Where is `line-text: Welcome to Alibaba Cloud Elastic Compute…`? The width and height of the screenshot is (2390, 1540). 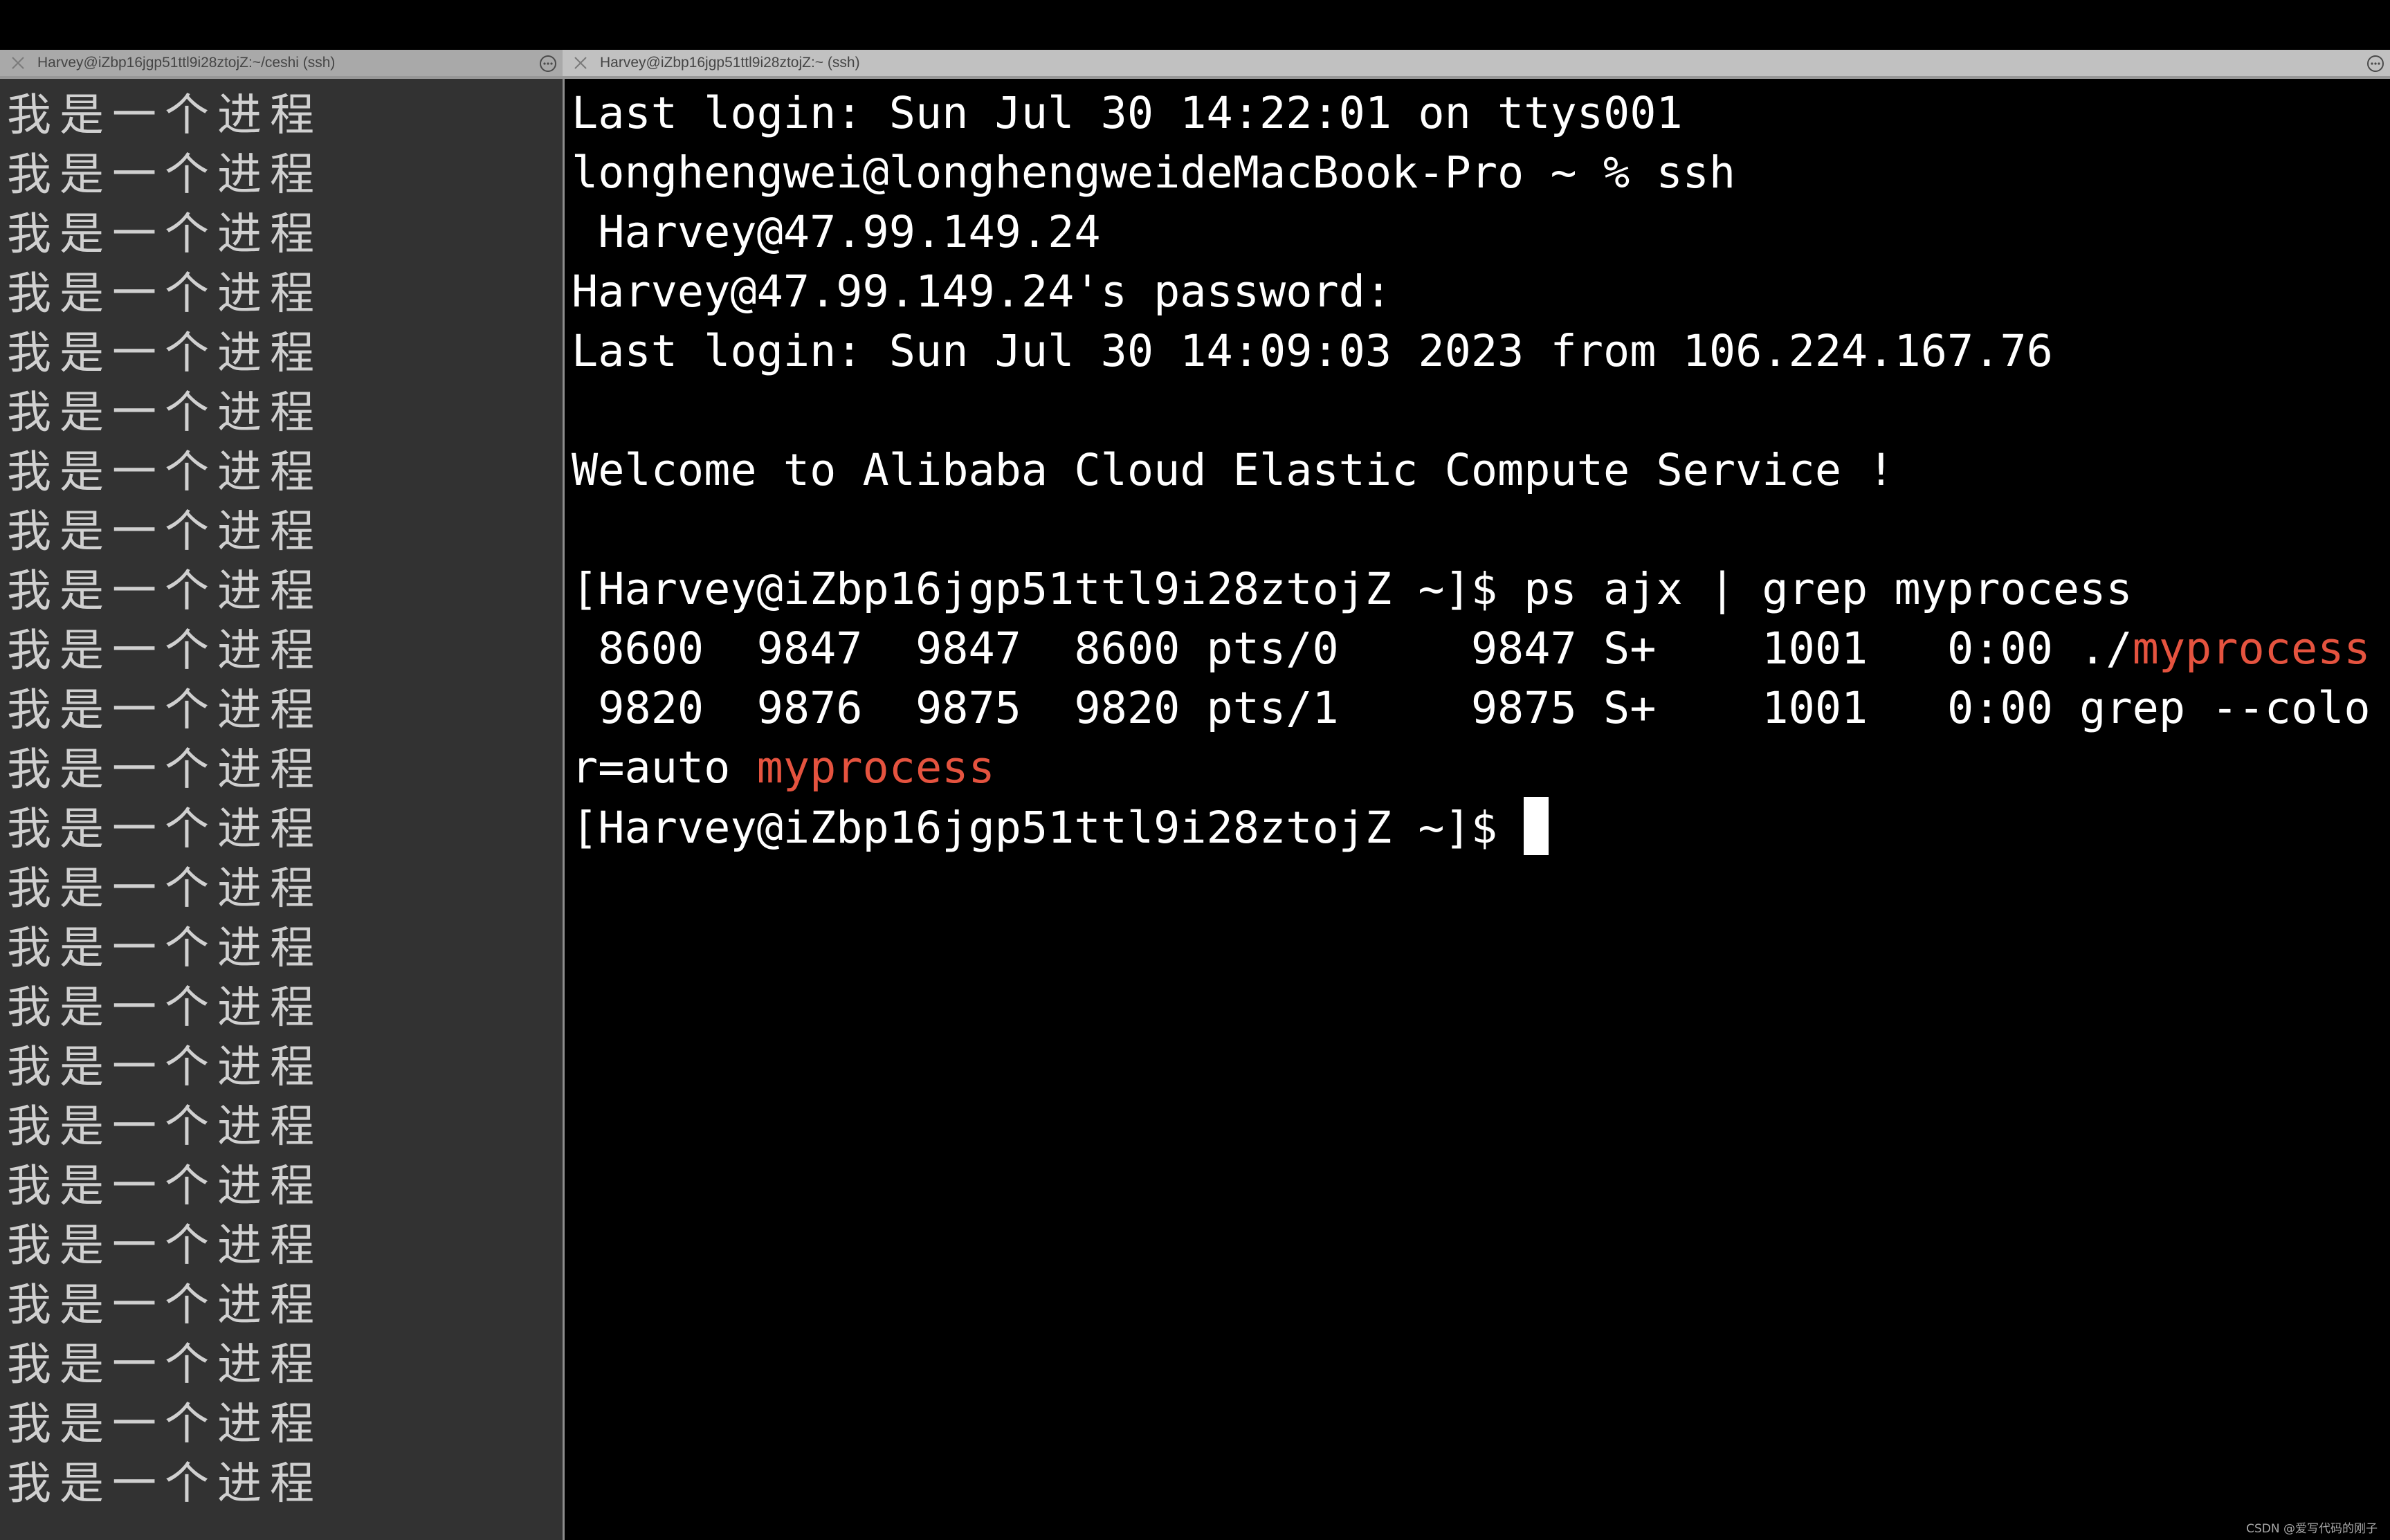 line-text: Welcome to Alibaba Cloud Elastic Compute… is located at coordinates (1233, 470).